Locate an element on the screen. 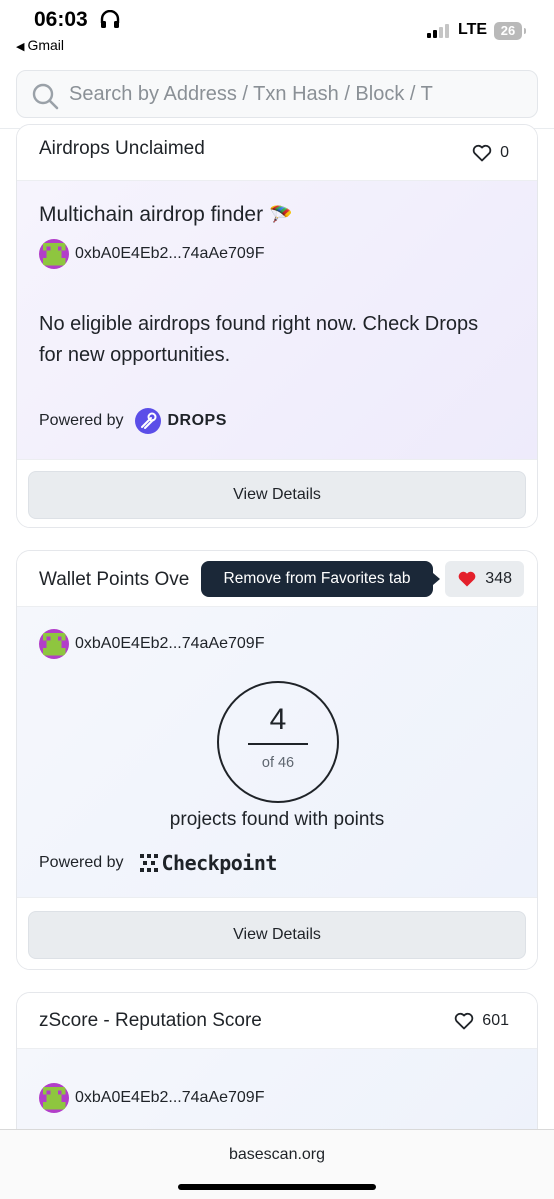 Image resolution: width=554 pixels, height=1199 pixels. favorite-count: 601 is located at coordinates (495, 1020).